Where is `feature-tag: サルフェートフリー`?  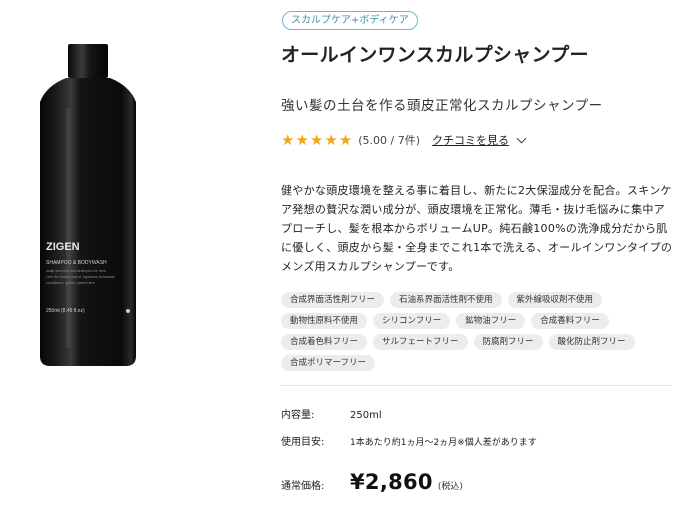
feature-tag: サルフェートフリー is located at coordinates (420, 342).